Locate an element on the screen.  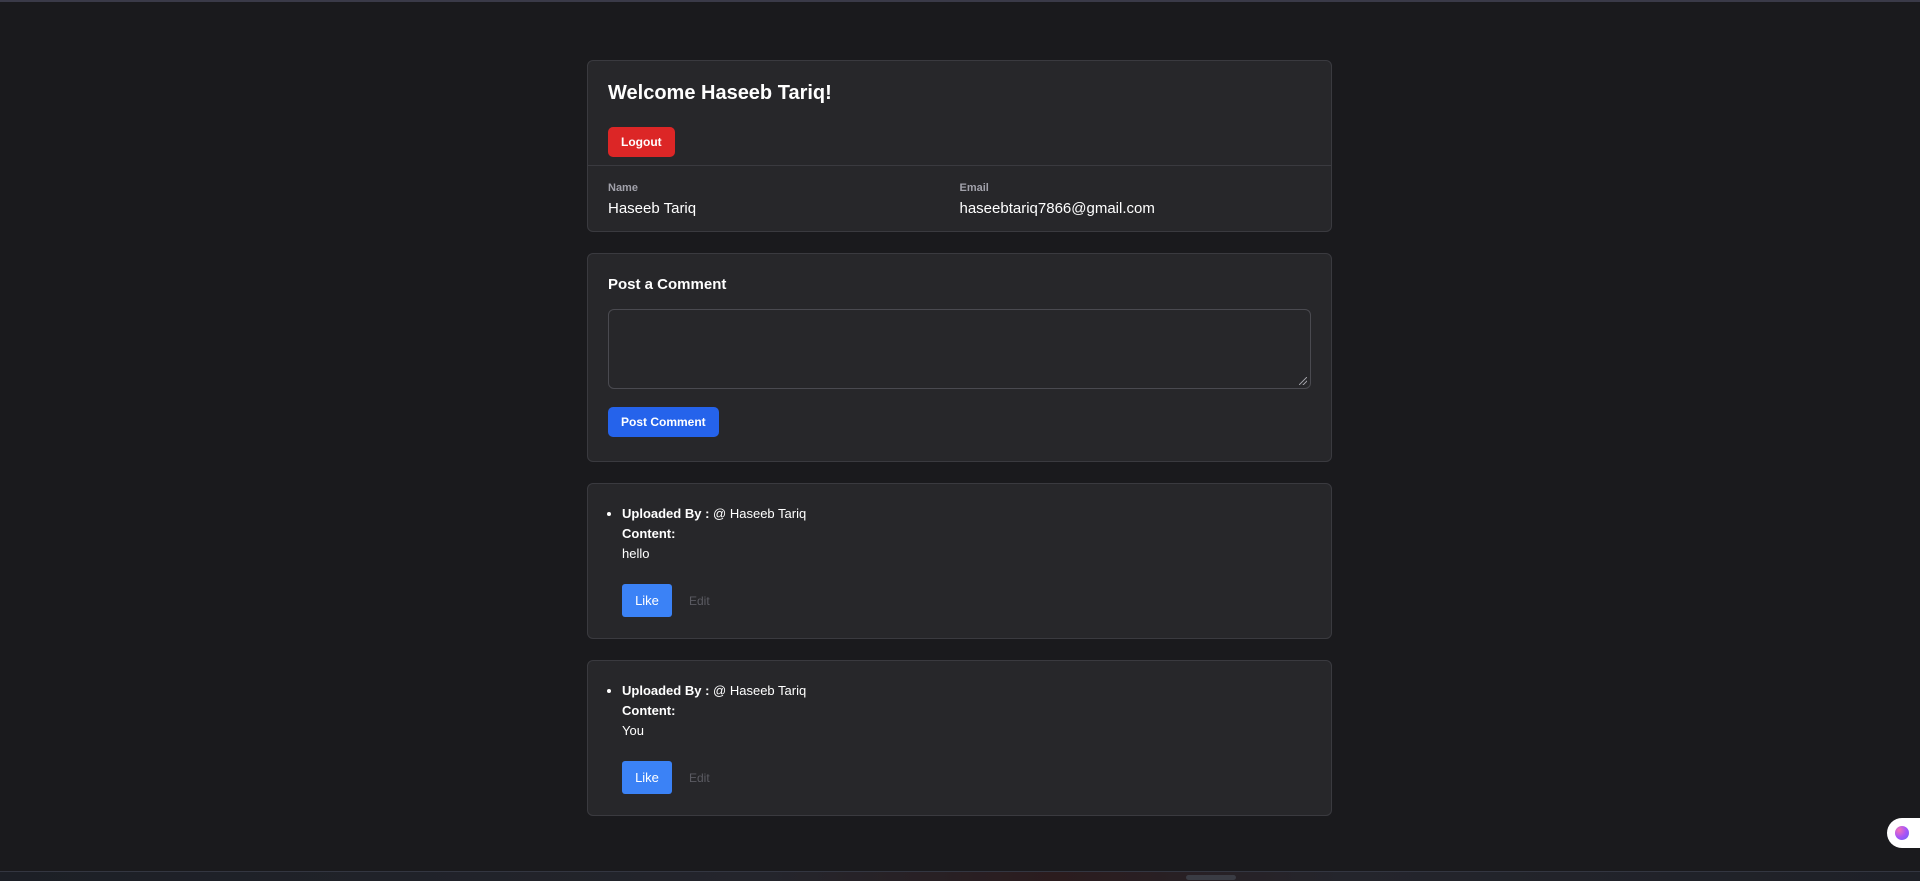
comment-content: You is located at coordinates (633, 730).